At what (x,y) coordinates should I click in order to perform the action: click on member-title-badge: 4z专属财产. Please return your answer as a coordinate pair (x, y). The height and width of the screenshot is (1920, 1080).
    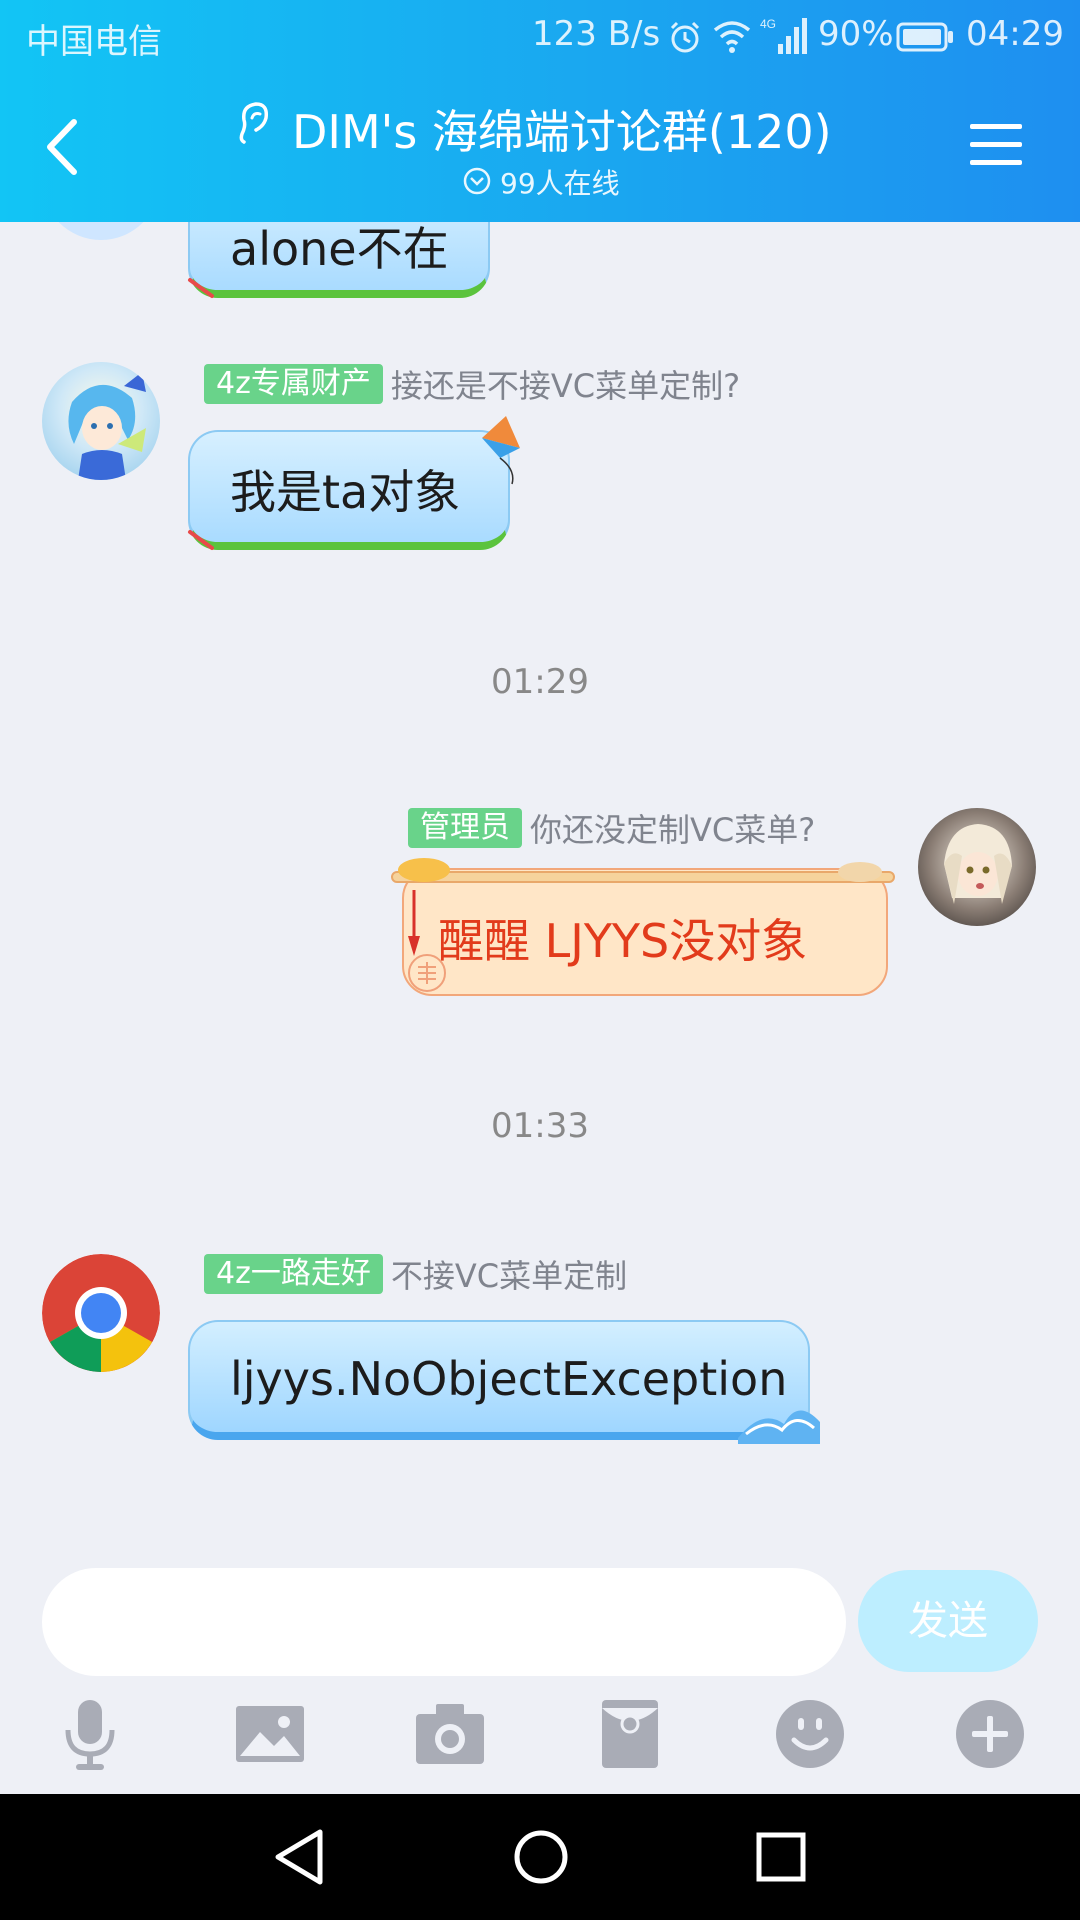
    Looking at the image, I should click on (293, 384).